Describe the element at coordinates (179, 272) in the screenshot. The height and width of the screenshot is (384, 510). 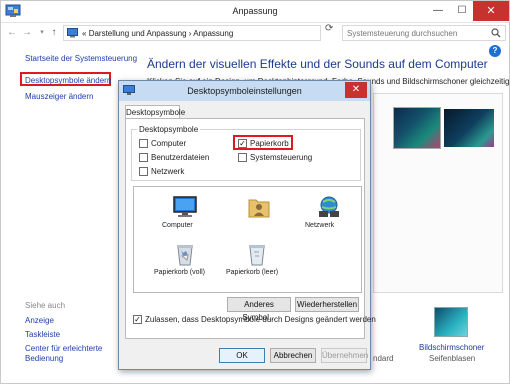
I see `icon-label-recycle-bin-full: Papierkorb (voll)` at that location.